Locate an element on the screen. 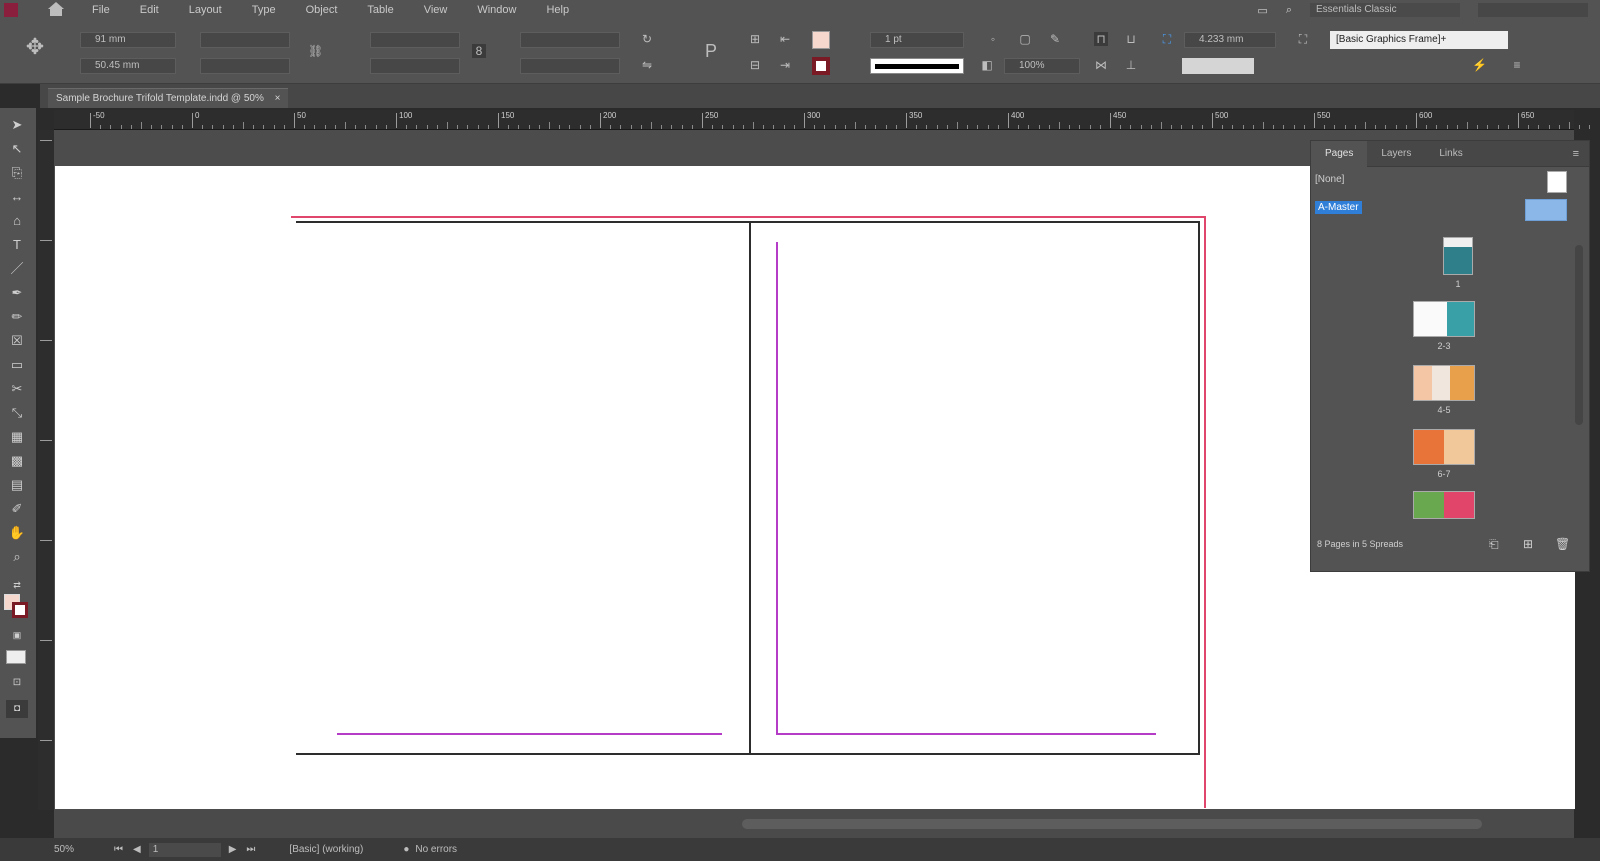 The image size is (1600, 861). select-content-icon: ⊟ is located at coordinates (755, 65).